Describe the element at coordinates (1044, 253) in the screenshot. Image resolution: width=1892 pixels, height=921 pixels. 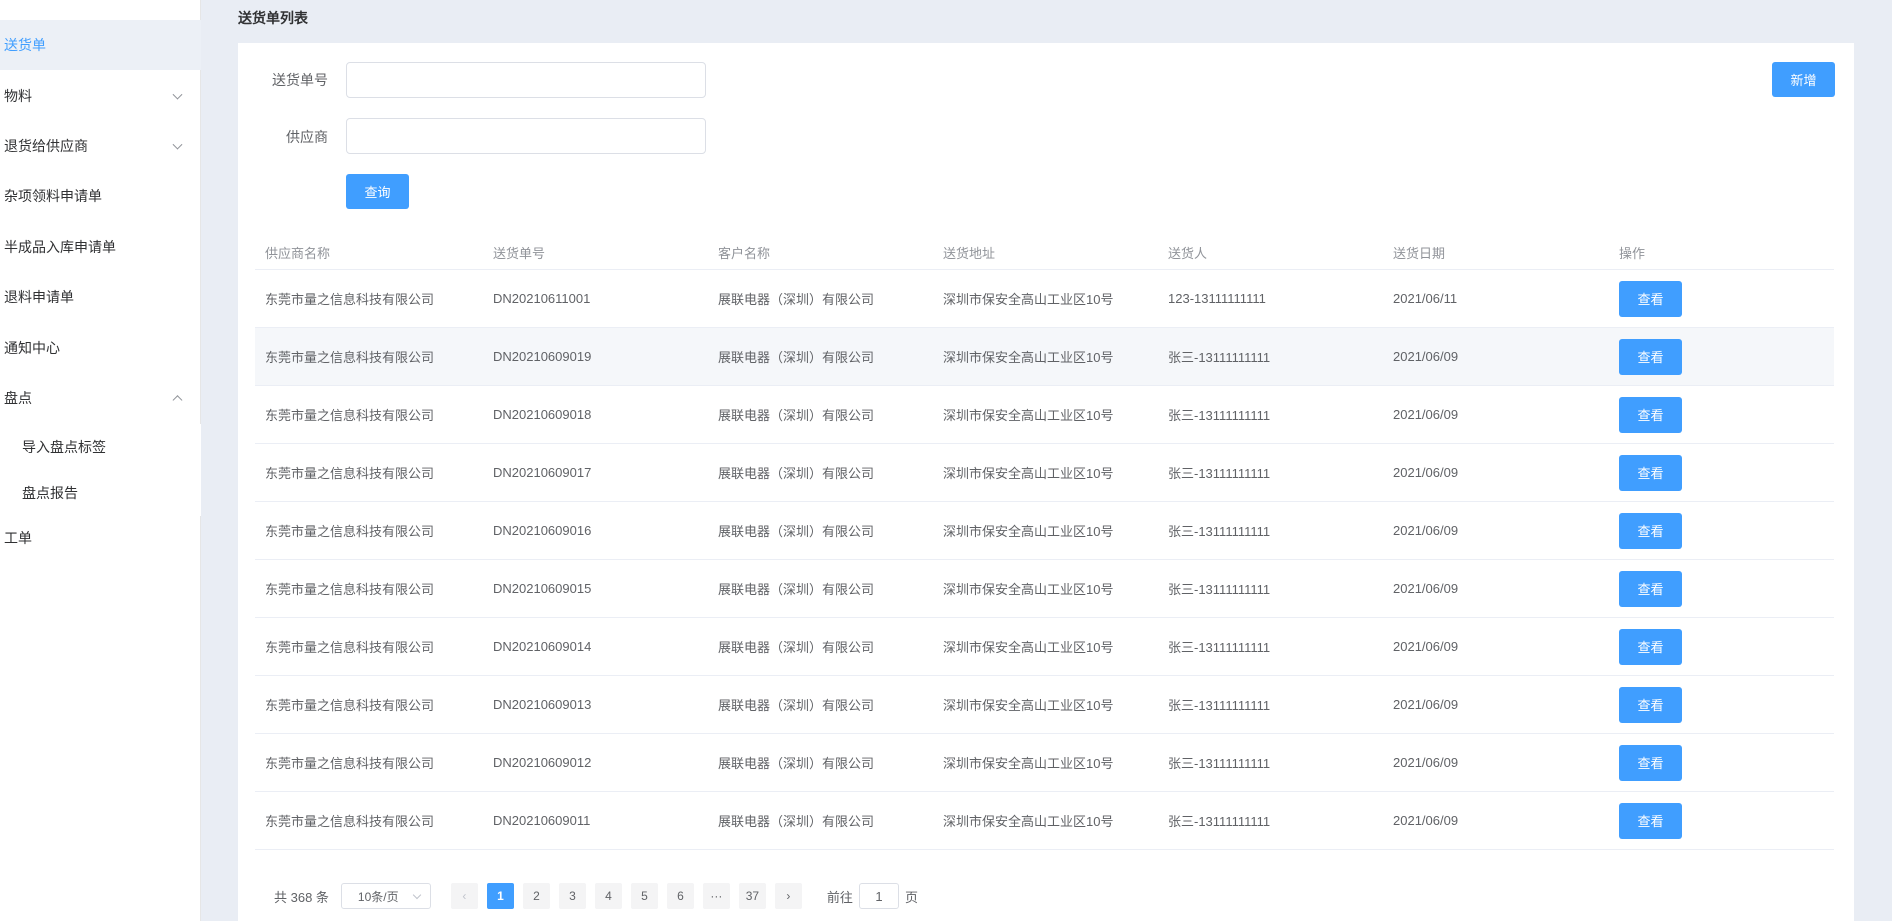
I see `table-header: 供应商名称 送货单号 客户名称 送货地址 送货人 送货日期 操作` at that location.